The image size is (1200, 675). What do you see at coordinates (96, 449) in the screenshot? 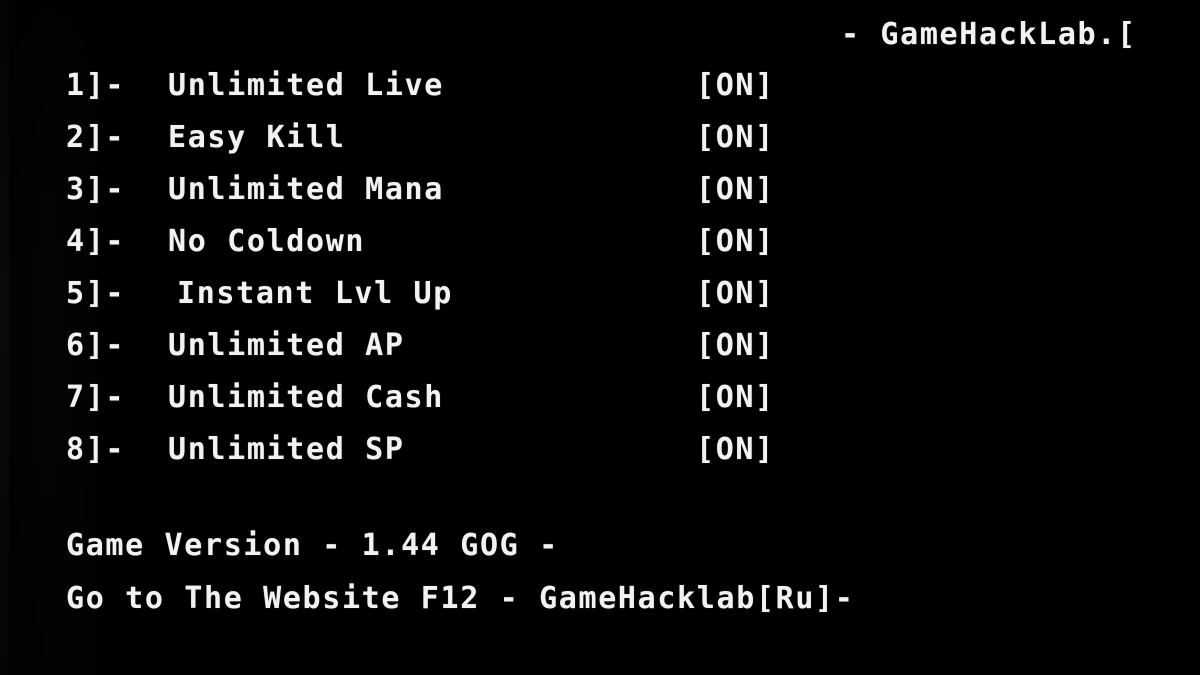
I see `cheat-hotkey: 8]-` at bounding box center [96, 449].